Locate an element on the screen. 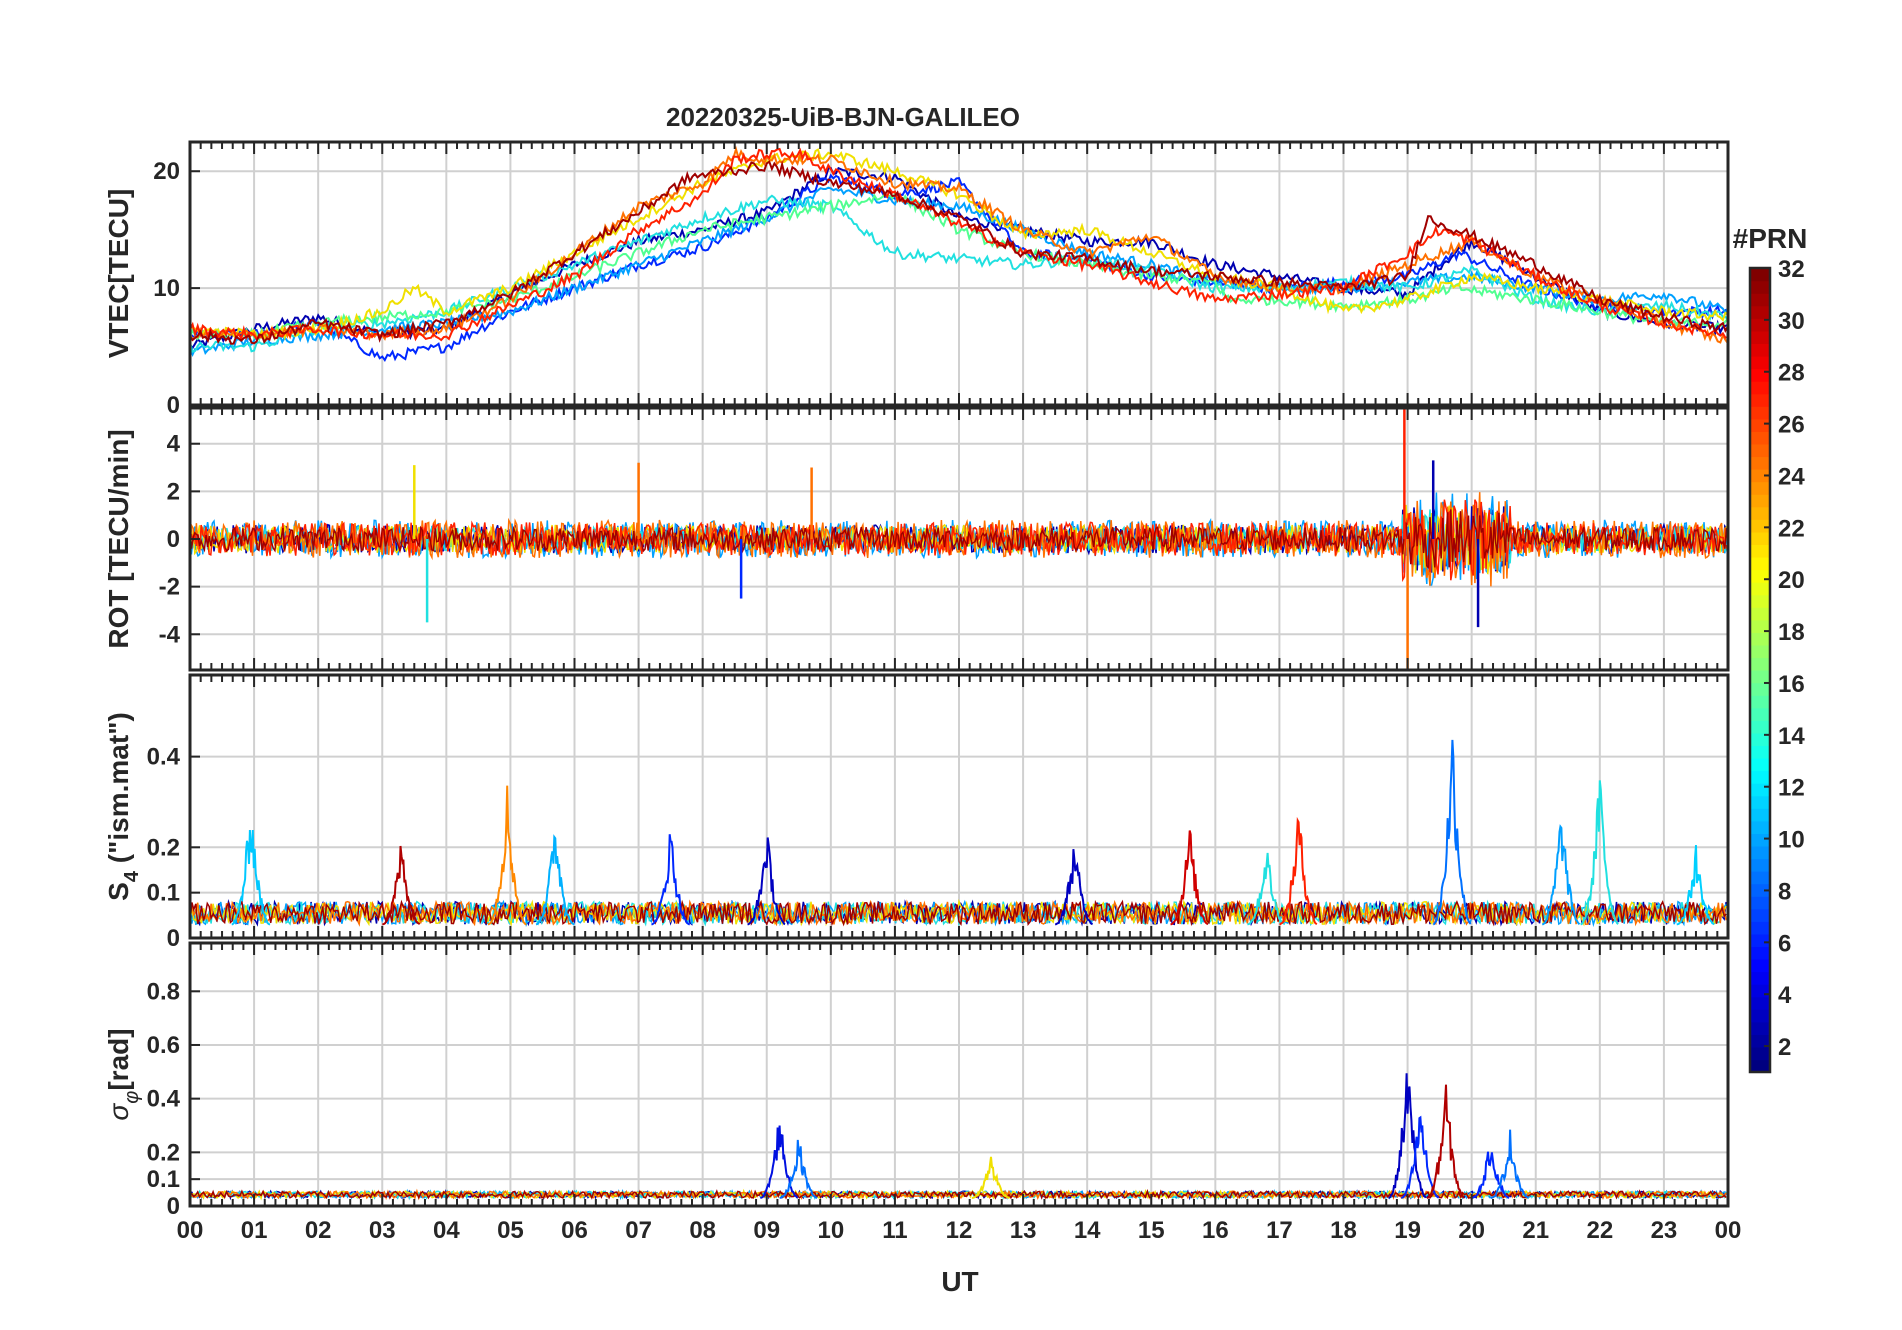 The image size is (1902, 1330). x-axis-title: UT is located at coordinates (959, 1281).